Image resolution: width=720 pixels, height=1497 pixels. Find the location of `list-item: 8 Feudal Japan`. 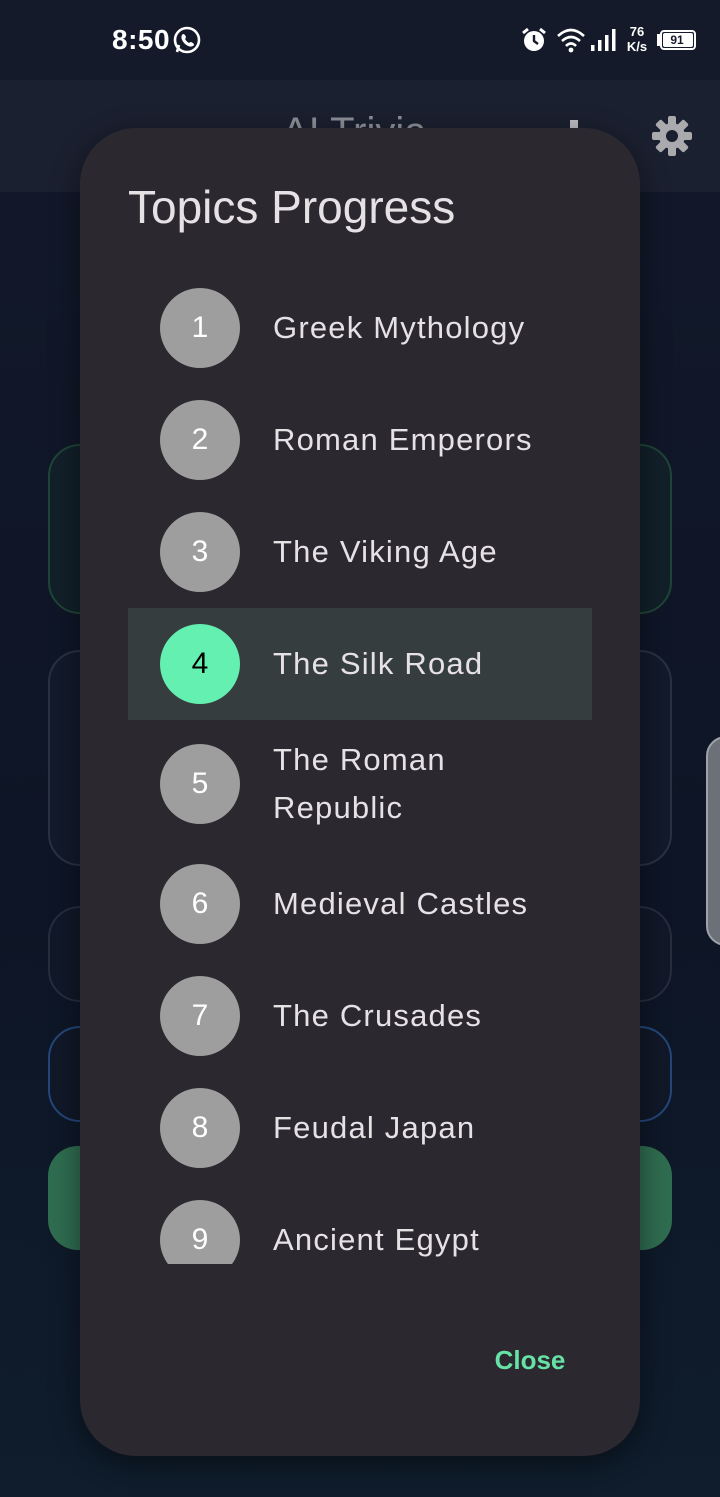

list-item: 8 Feudal Japan is located at coordinates (360, 1128).